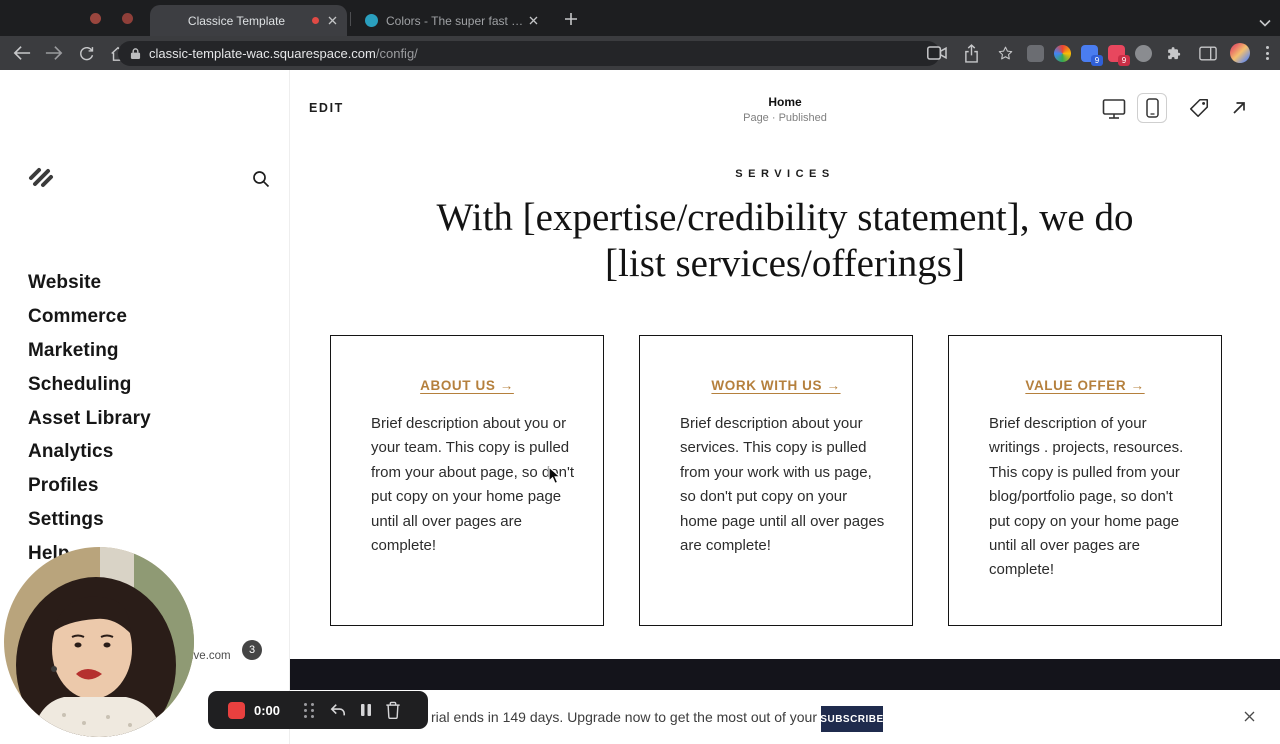 The height and width of the screenshot is (744, 1280). What do you see at coordinates (89, 520) in the screenshot?
I see `sidebar-item-settings: Settings` at bounding box center [89, 520].